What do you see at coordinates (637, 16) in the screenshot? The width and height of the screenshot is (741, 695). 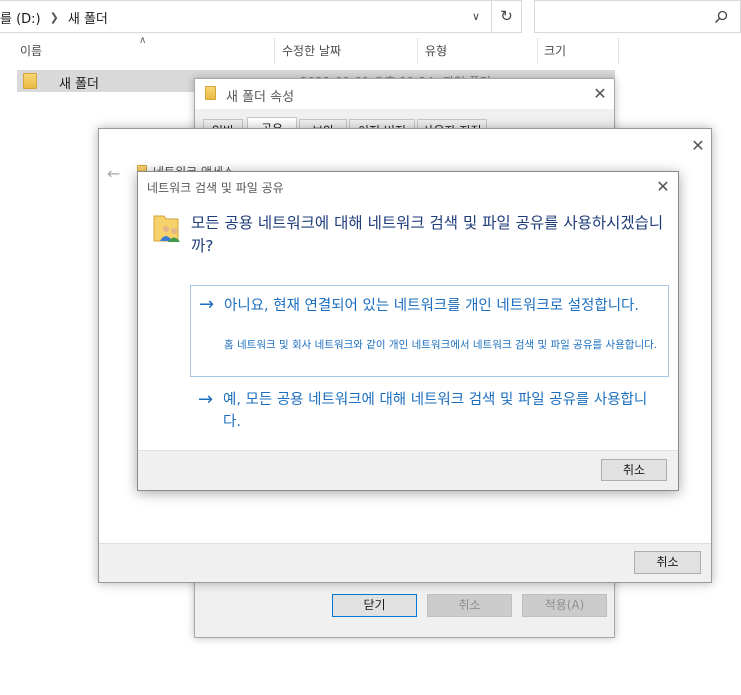 I see `search-input` at bounding box center [637, 16].